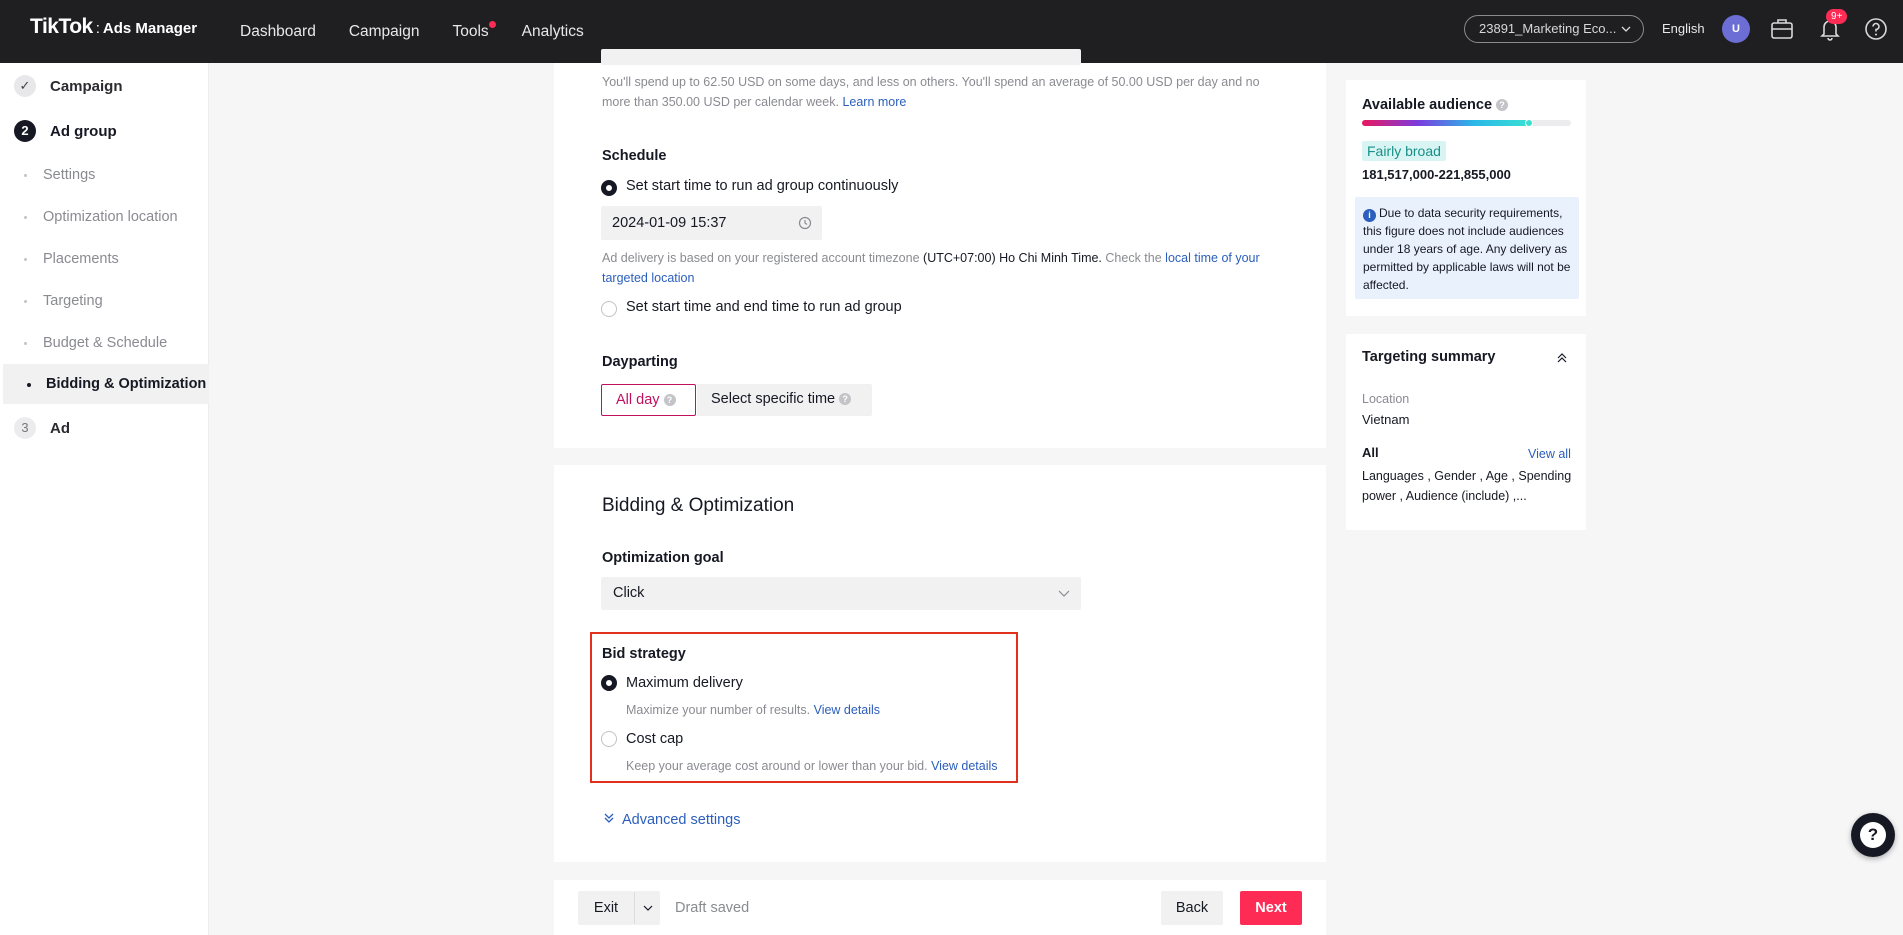 The width and height of the screenshot is (1903, 935). I want to click on timezone-value: (UTC+07:00) Ho Chi Minh Time., so click(1012, 258).